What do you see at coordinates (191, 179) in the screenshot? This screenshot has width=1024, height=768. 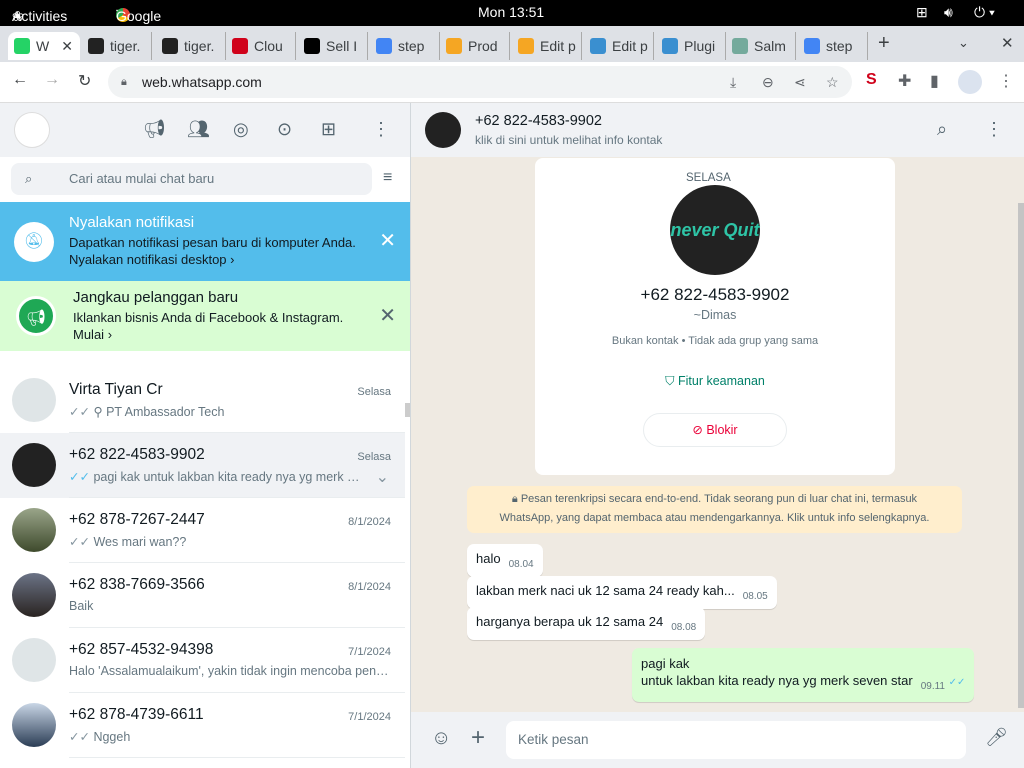 I see `search-input: ⌕ Cari atau mulai chat baru` at bounding box center [191, 179].